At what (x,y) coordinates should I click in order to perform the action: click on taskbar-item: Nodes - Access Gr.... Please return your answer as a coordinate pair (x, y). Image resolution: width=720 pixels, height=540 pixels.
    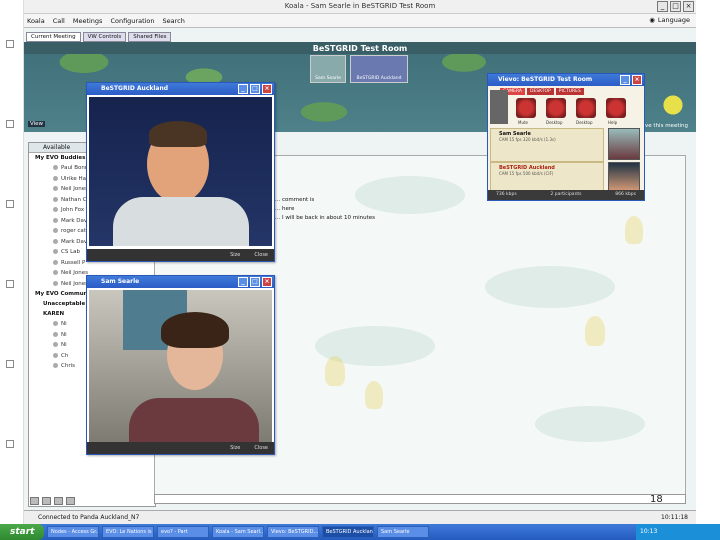
    Looking at the image, I should click on (73, 532).